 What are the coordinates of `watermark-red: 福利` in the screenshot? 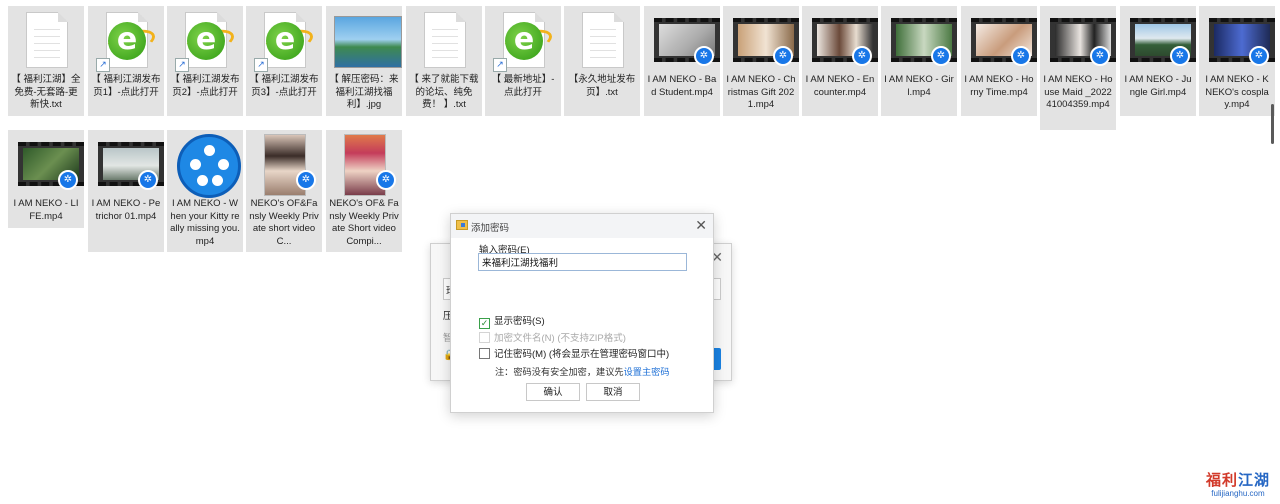 It's located at (1221, 480).